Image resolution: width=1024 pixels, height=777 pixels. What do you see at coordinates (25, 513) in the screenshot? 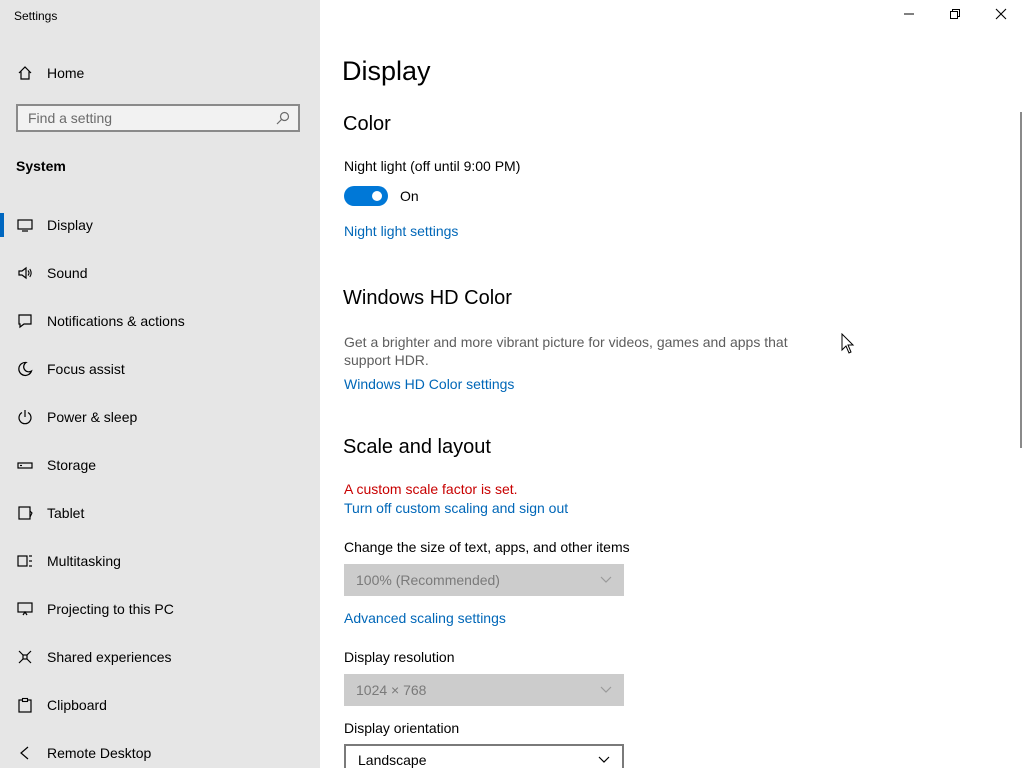
I see `tablet-icon` at bounding box center [25, 513].